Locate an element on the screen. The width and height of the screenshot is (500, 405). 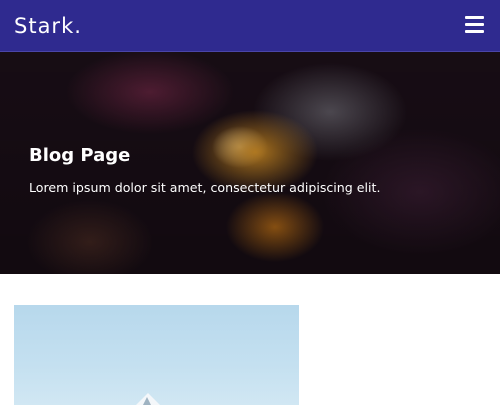
blog-post-card is located at coordinates (156, 355).